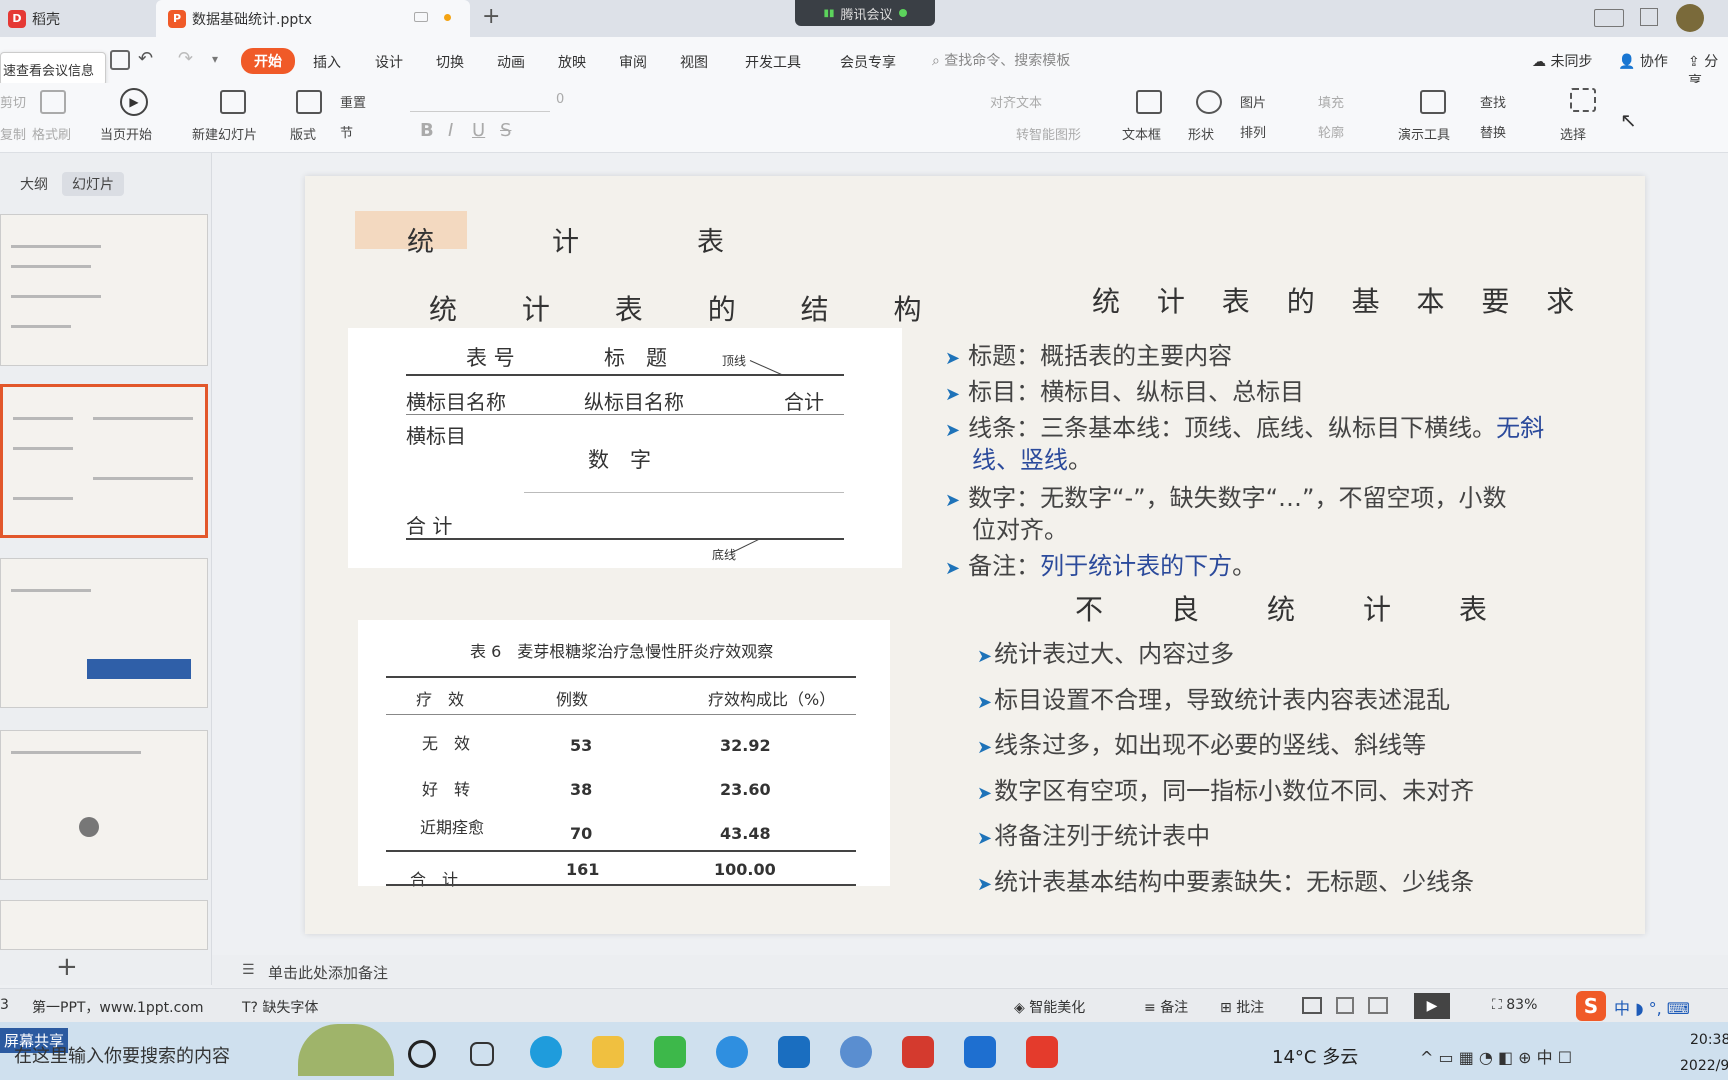 Image resolution: width=1728 pixels, height=1080 pixels. I want to click on font-size-select: 0, so click(560, 99).